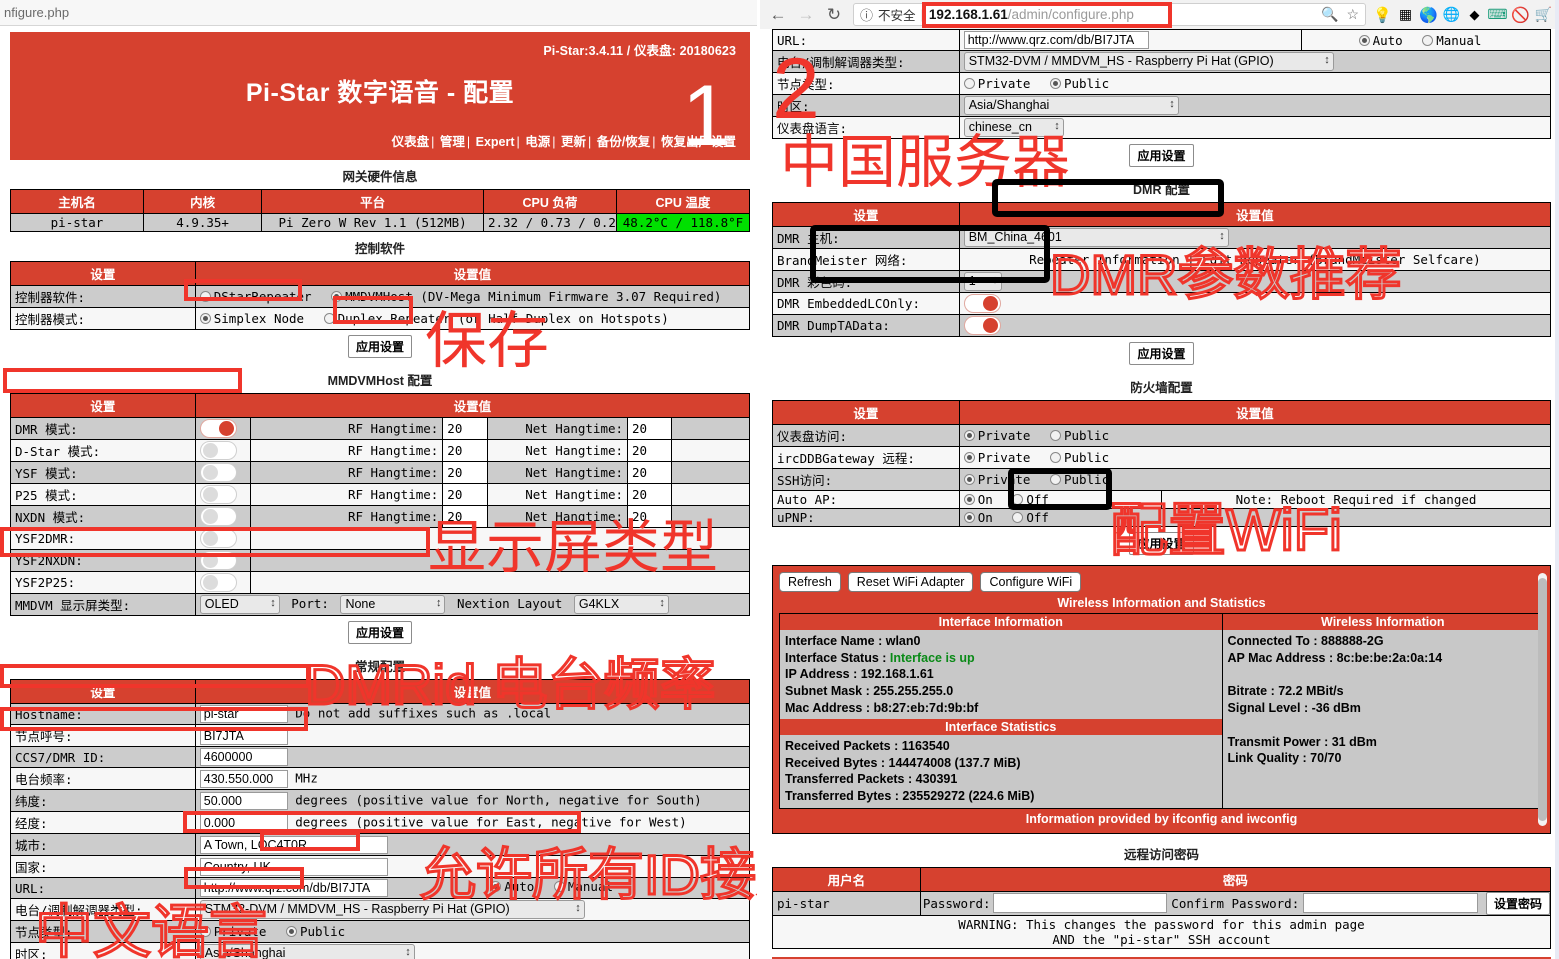 The width and height of the screenshot is (1559, 959). I want to click on radio-ssh-public: Public, so click(1079, 479).